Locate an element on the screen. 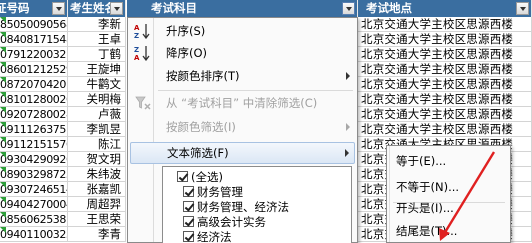 Image resolution: width=532 pixels, height=243 pixels. cell-student-name: 张嘉凯 is located at coordinates (97, 189).